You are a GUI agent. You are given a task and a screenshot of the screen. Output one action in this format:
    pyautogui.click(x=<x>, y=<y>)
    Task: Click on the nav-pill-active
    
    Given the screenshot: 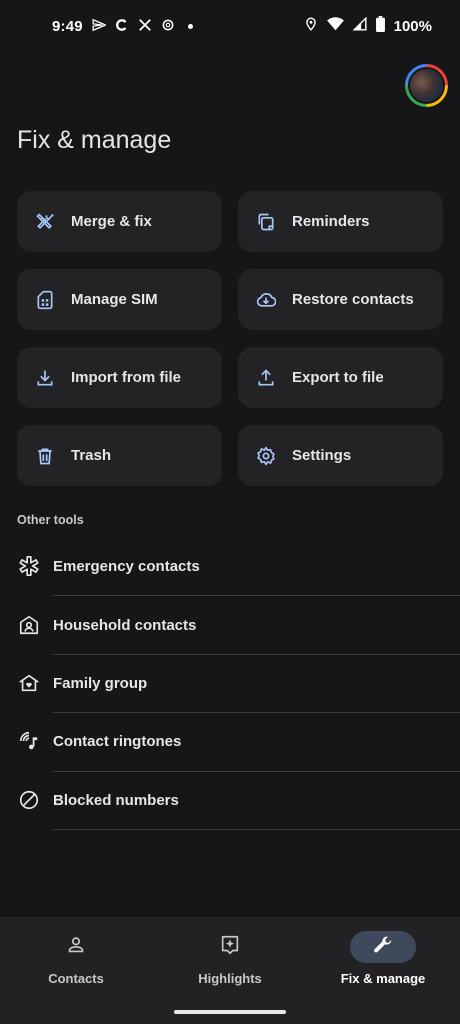 What is the action you would take?
    pyautogui.click(x=383, y=947)
    